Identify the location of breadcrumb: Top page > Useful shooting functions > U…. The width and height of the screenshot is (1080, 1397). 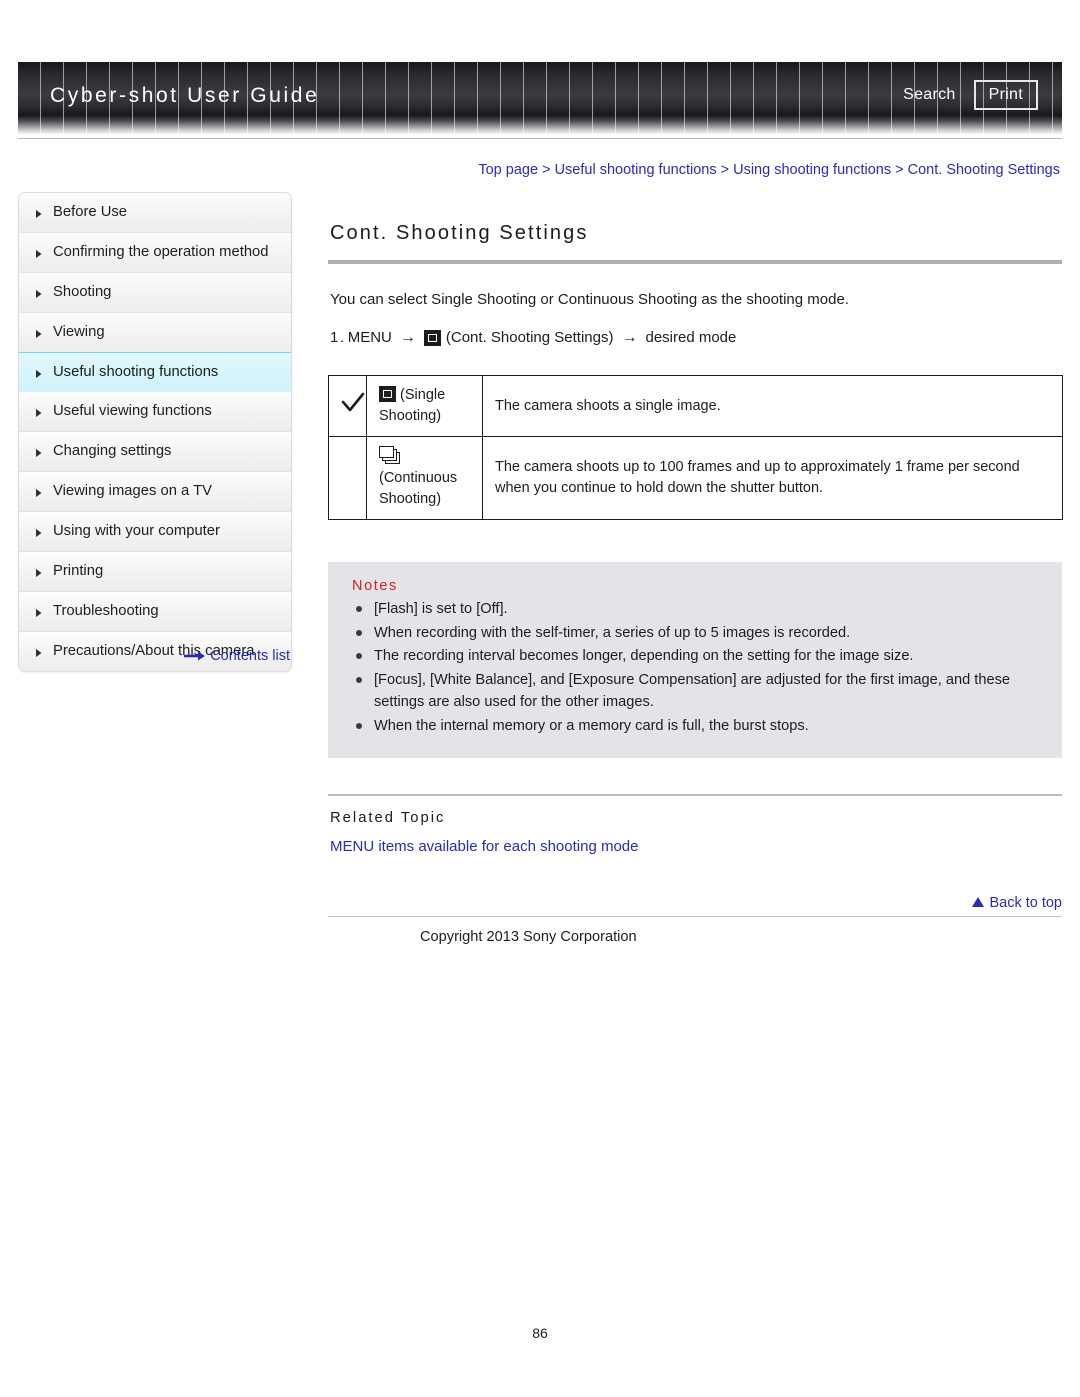
(769, 170).